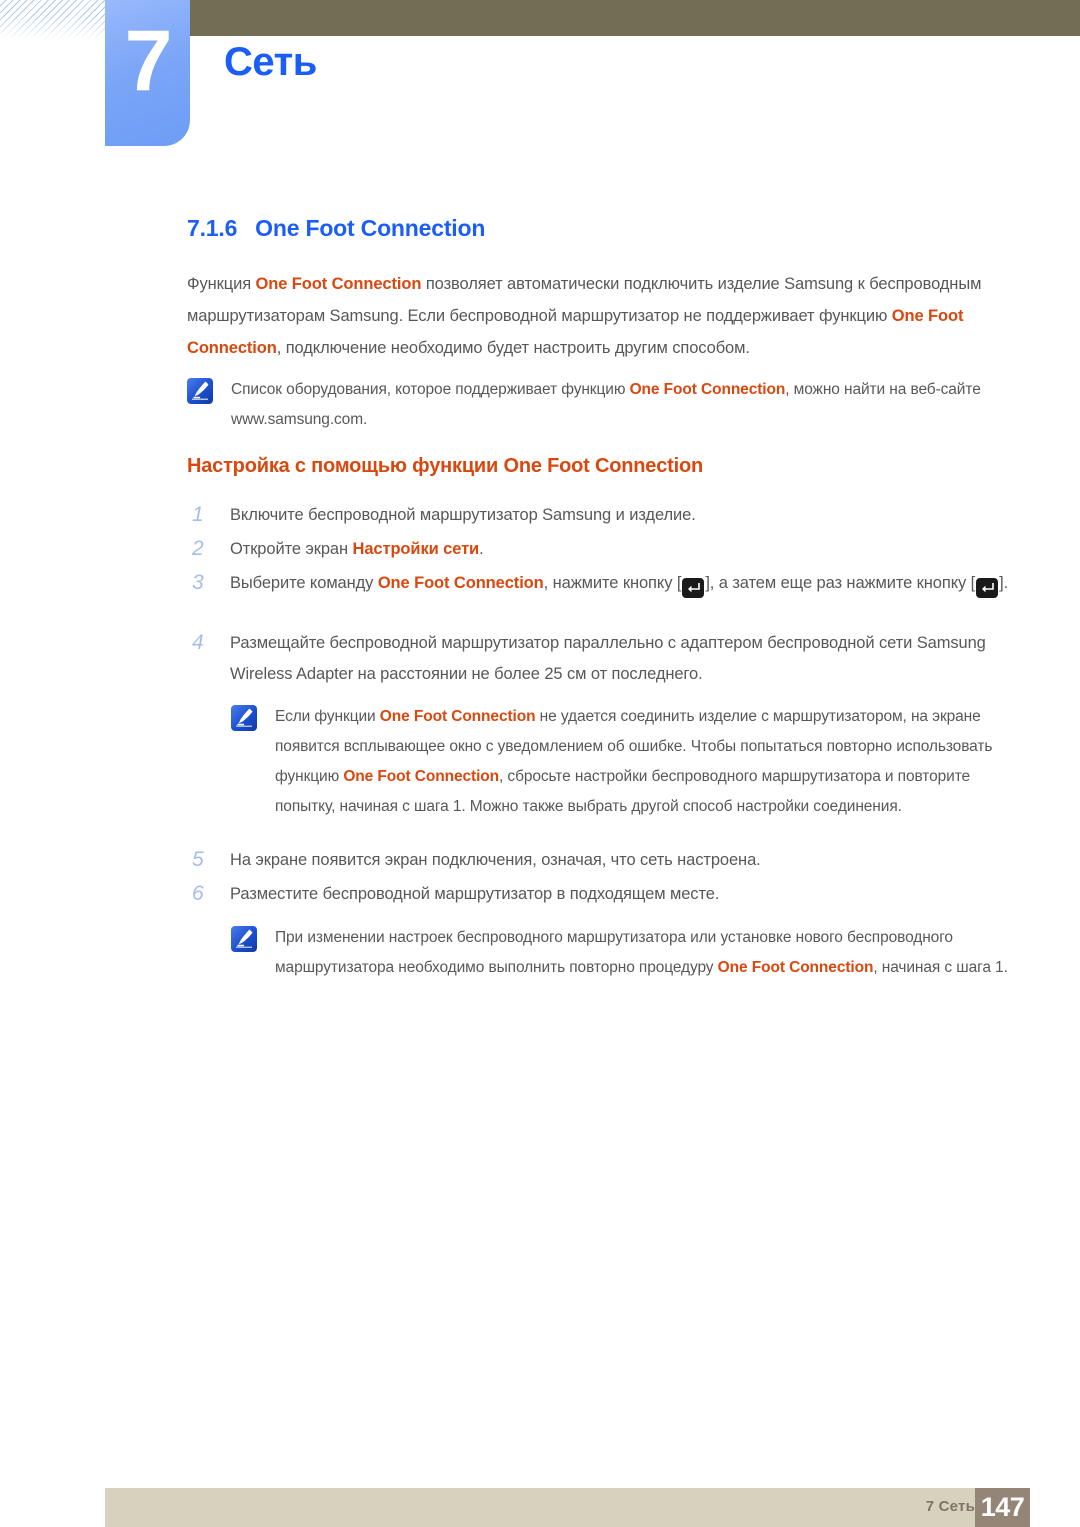 The height and width of the screenshot is (1527, 1080). I want to click on note3-part2: , начиная с шага 1., so click(940, 967).